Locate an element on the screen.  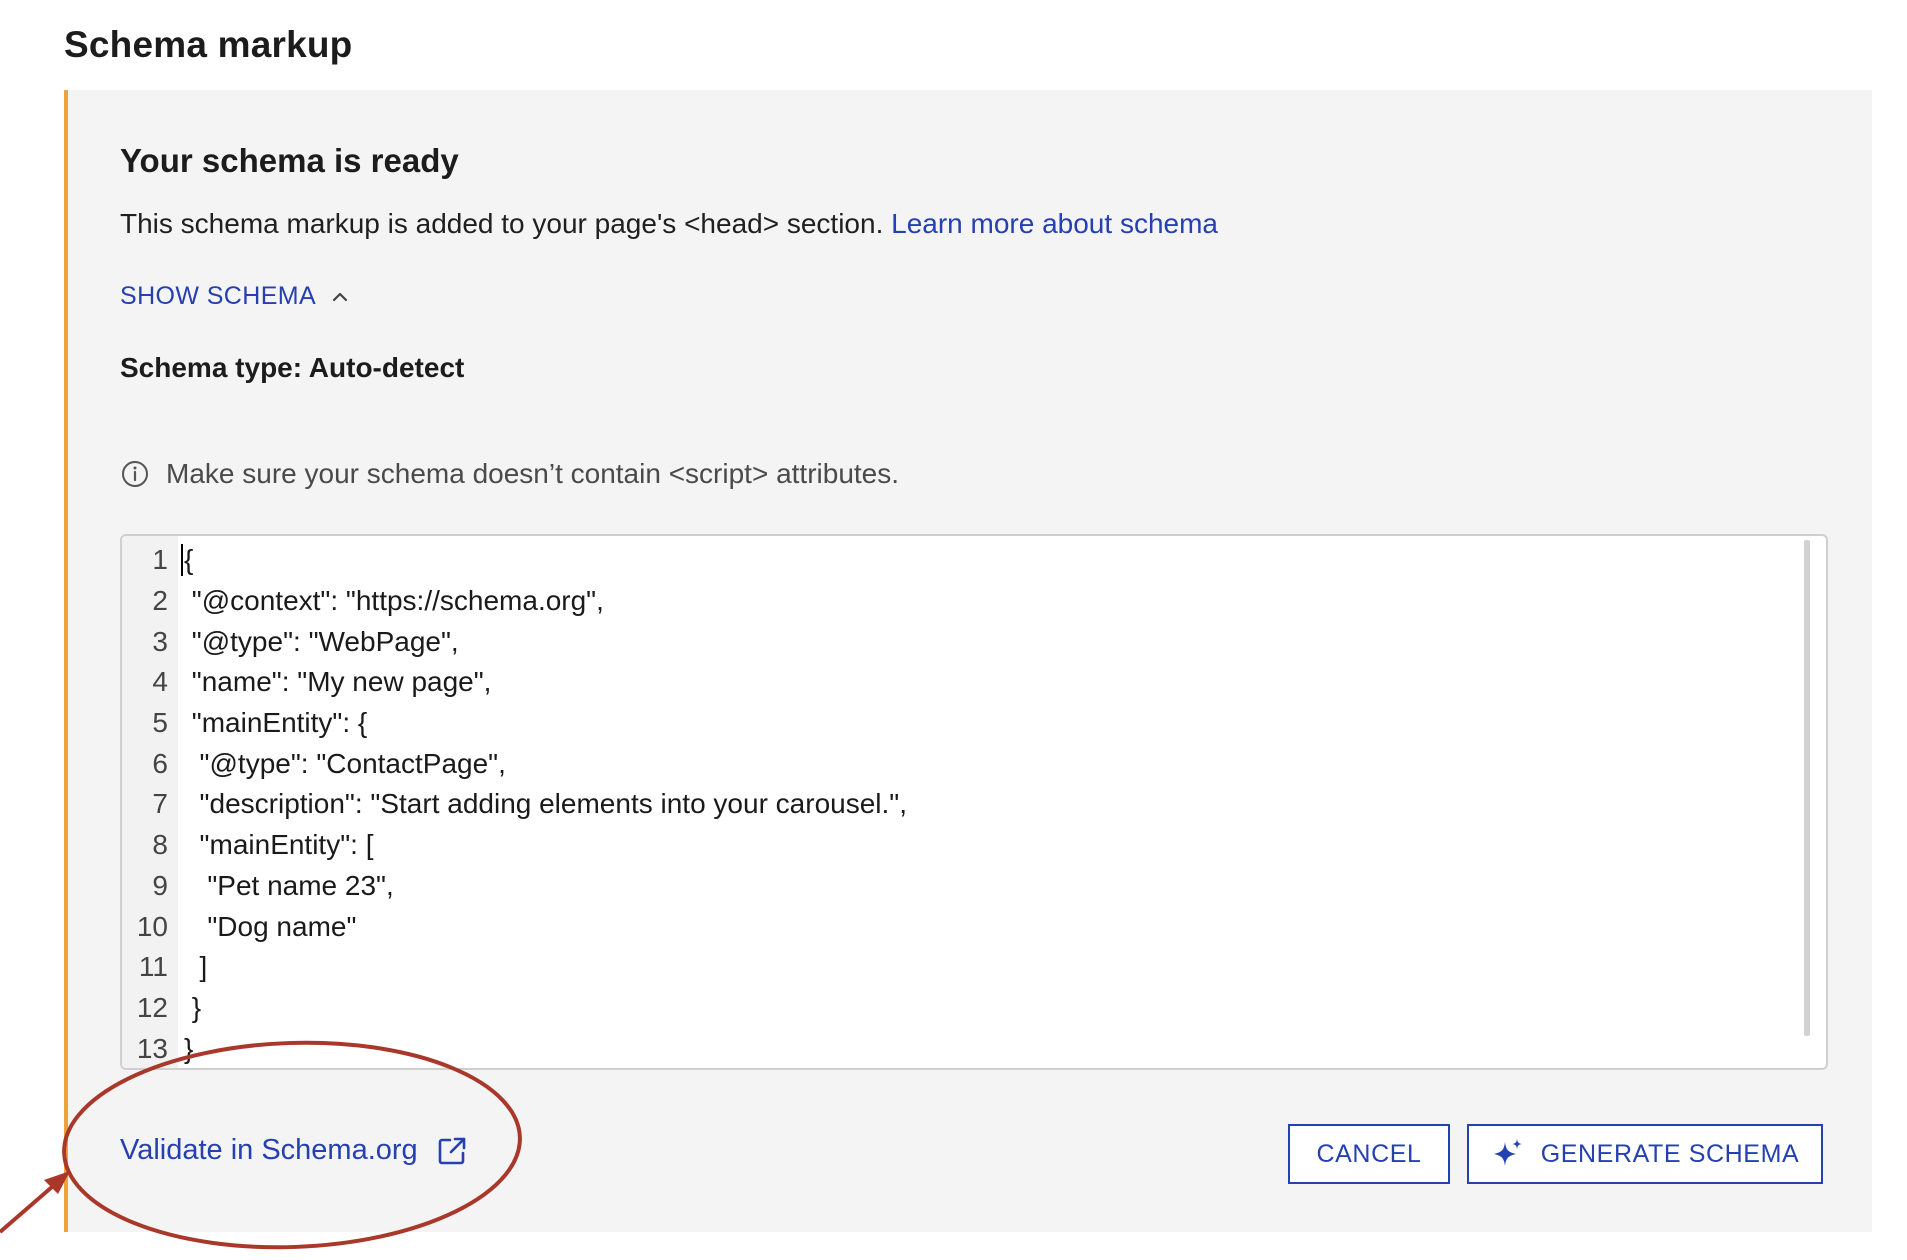
info-icon is located at coordinates (135, 474).